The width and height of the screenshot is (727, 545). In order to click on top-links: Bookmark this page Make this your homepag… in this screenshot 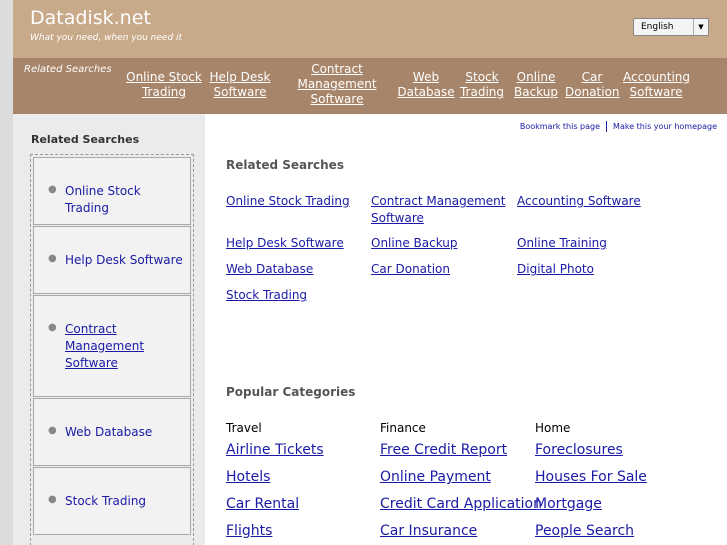, I will do `click(618, 126)`.